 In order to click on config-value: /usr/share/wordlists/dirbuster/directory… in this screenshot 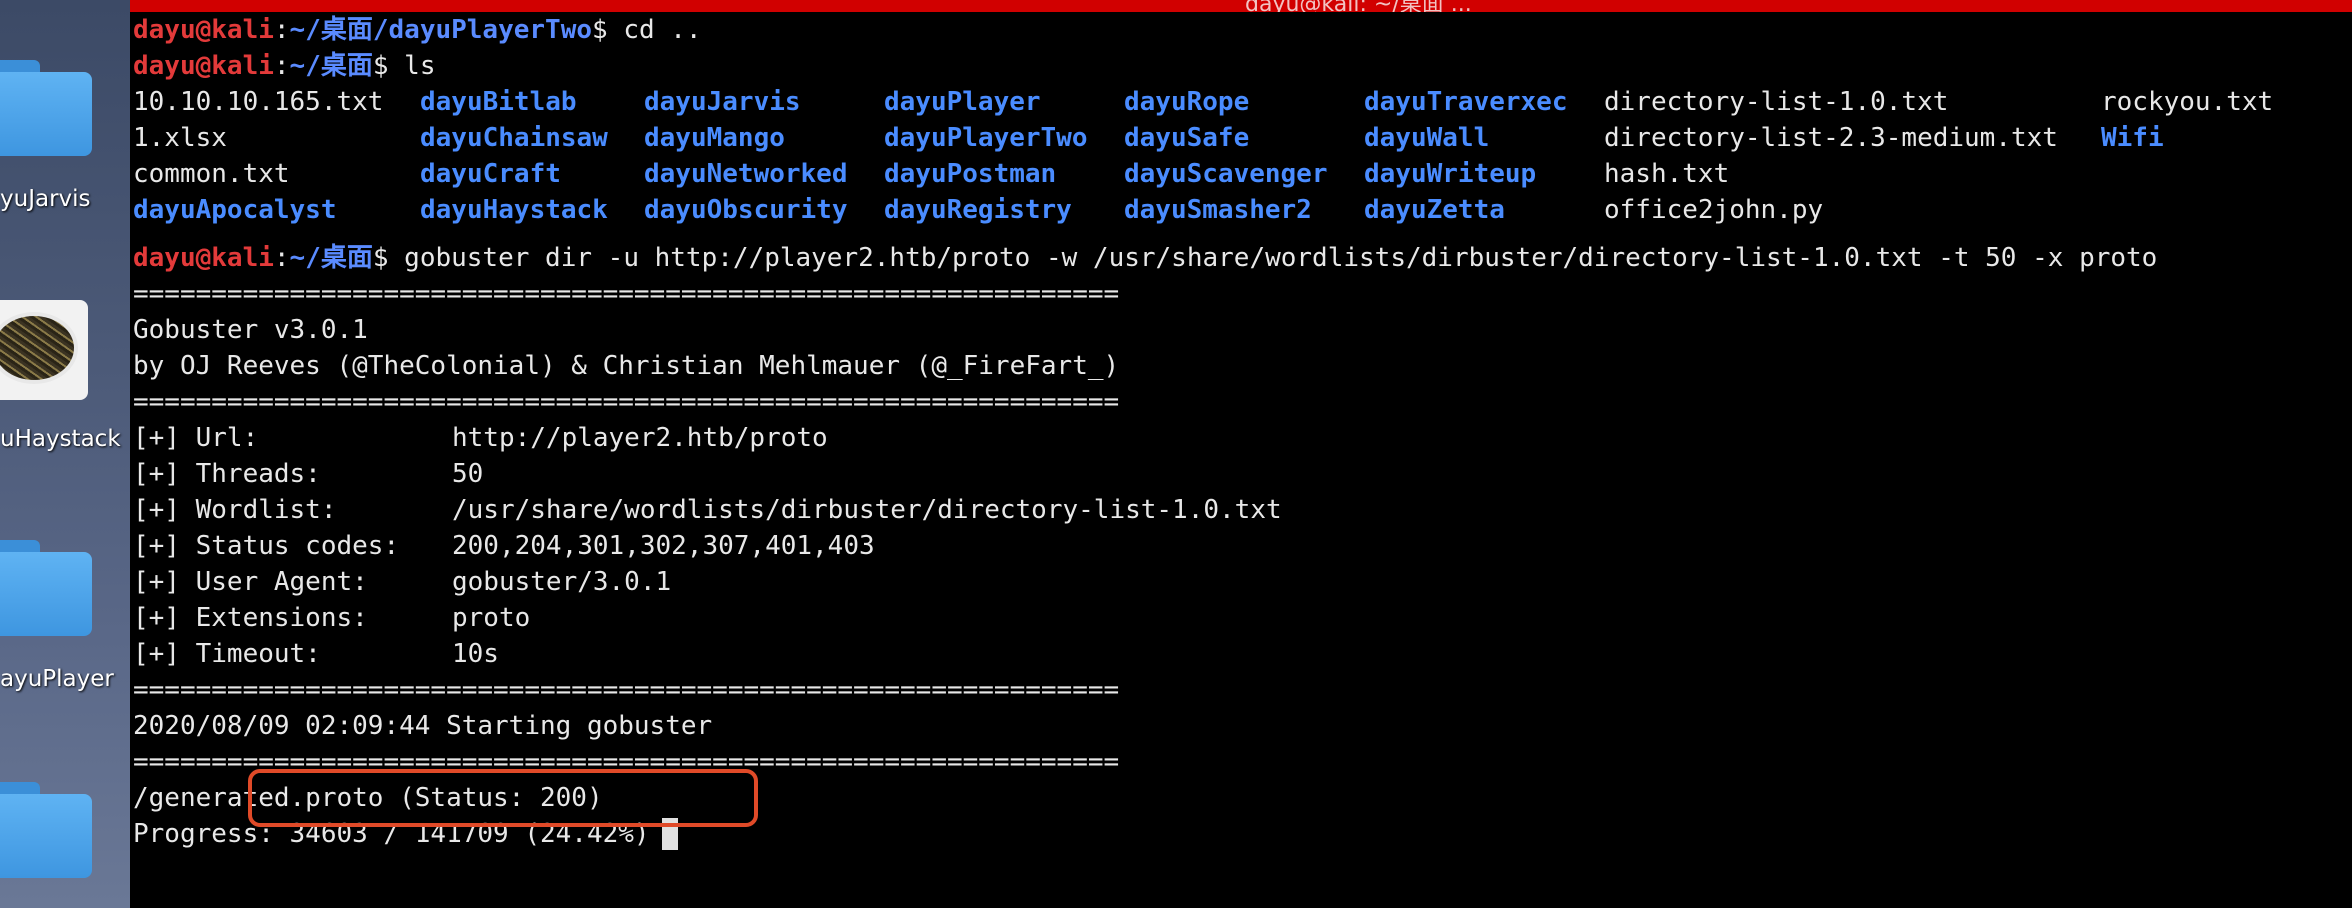, I will do `click(867, 510)`.